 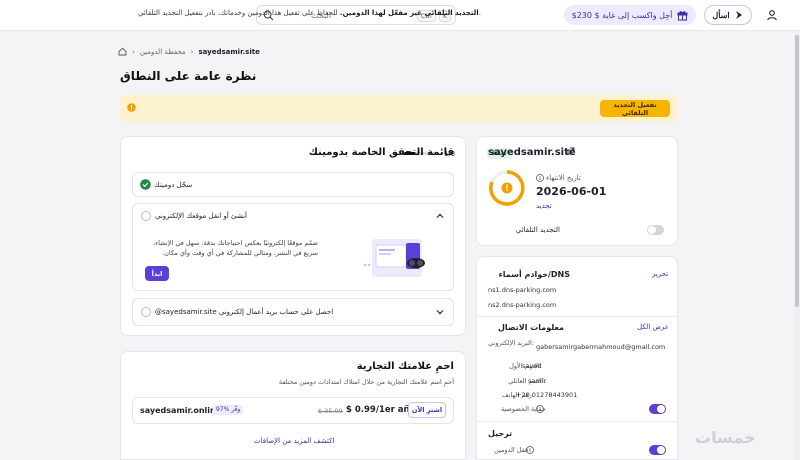 I want to click on dns-server: ns1.dns-parking.com, so click(x=522, y=290).